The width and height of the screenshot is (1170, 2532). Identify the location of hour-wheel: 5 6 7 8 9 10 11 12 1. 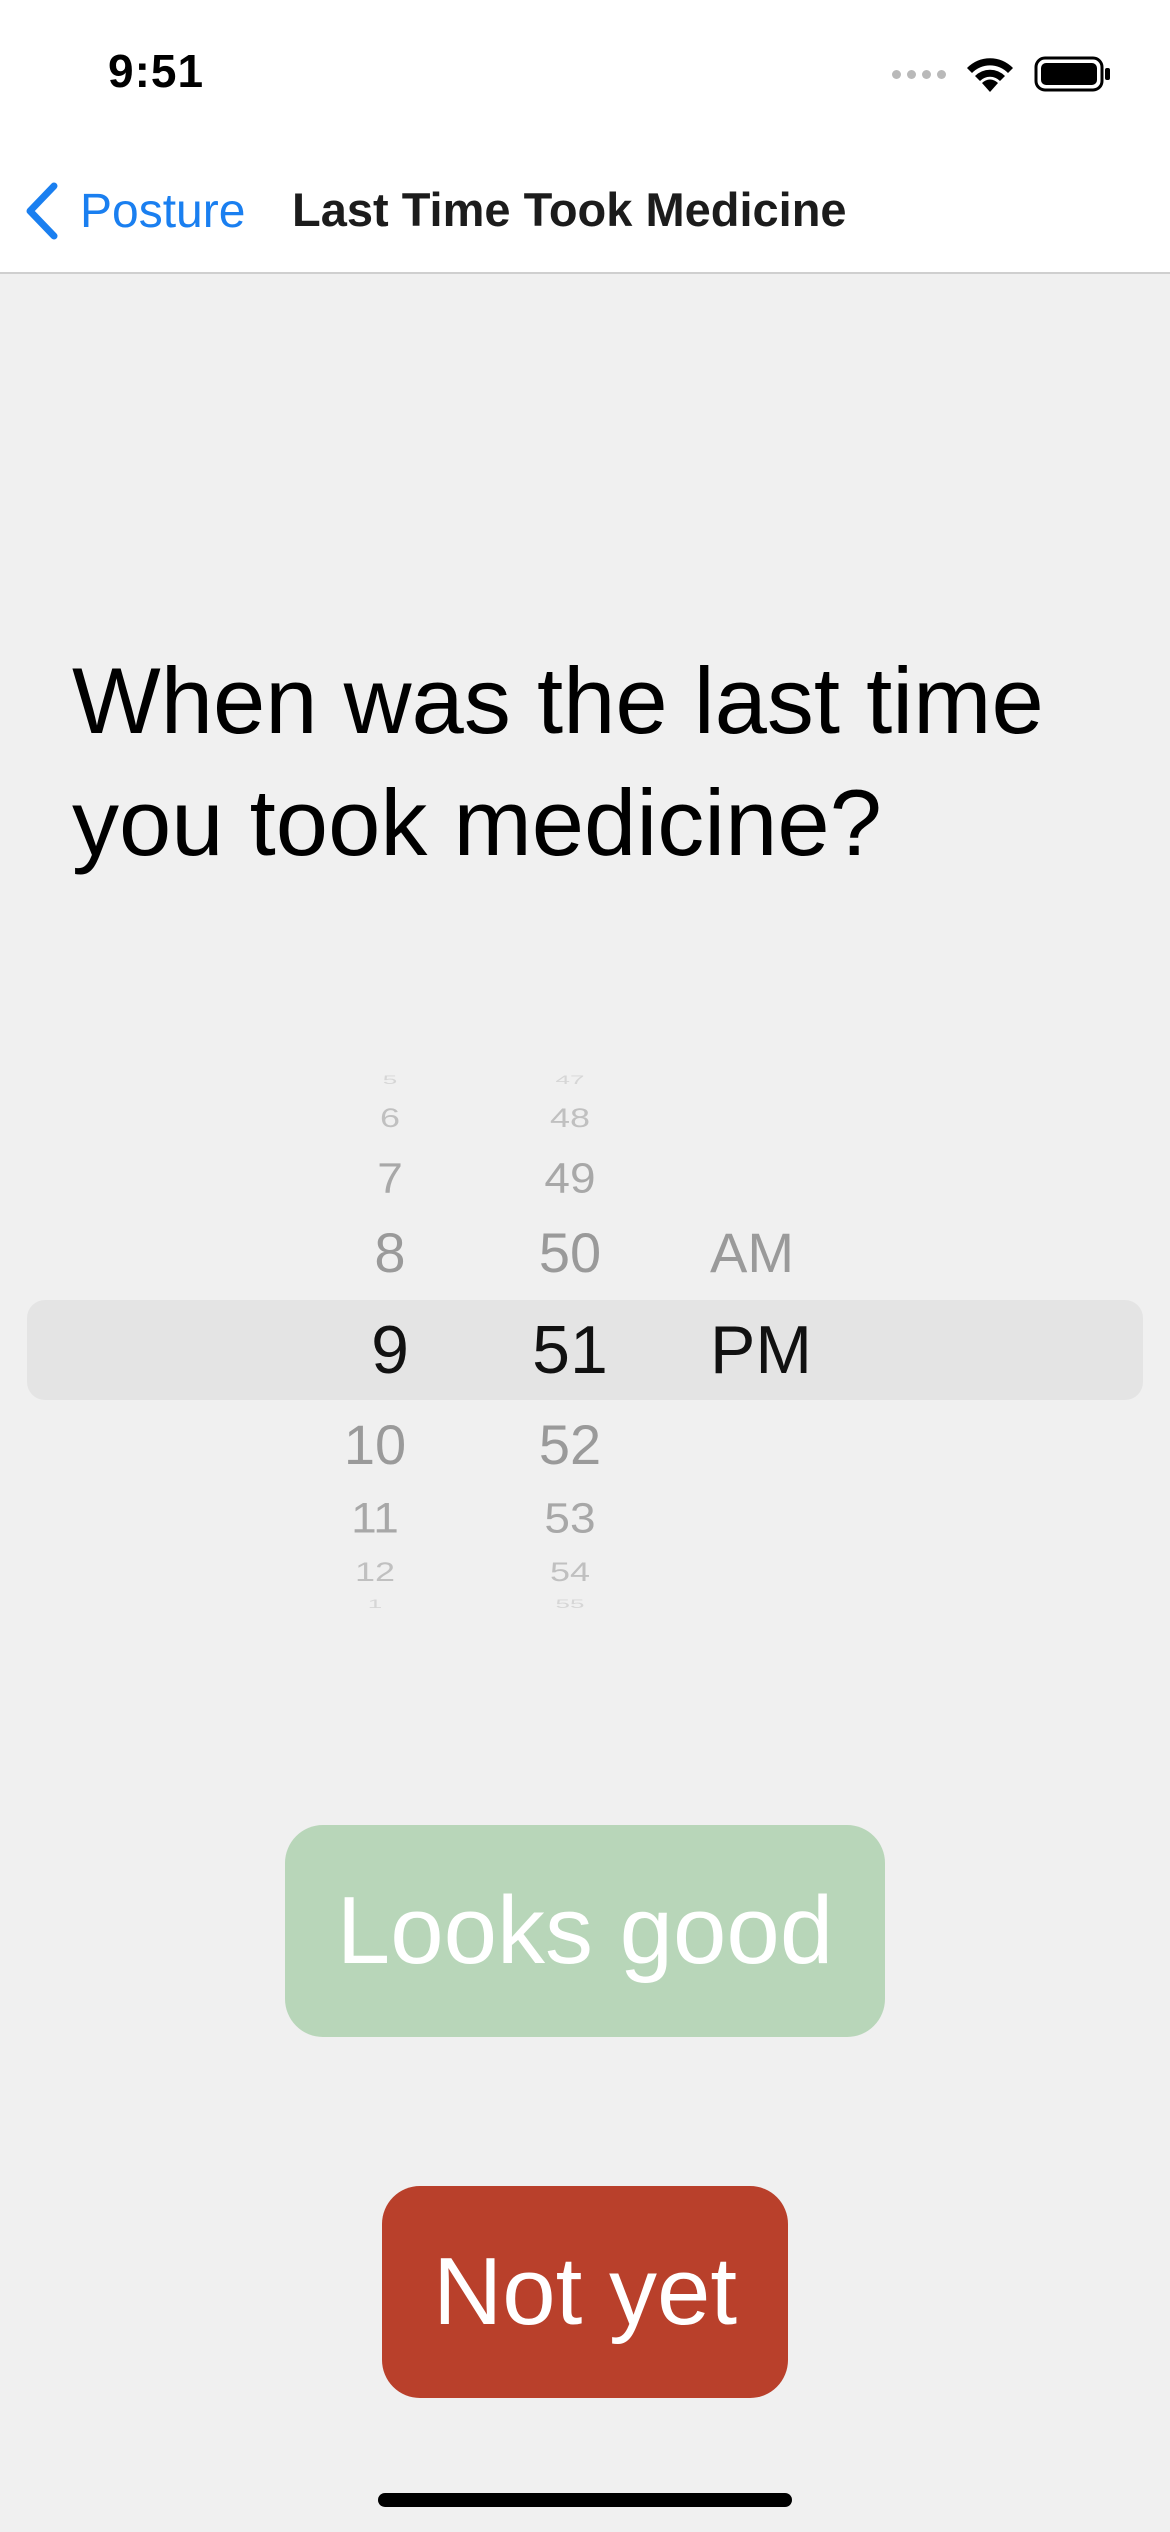
(375, 1350).